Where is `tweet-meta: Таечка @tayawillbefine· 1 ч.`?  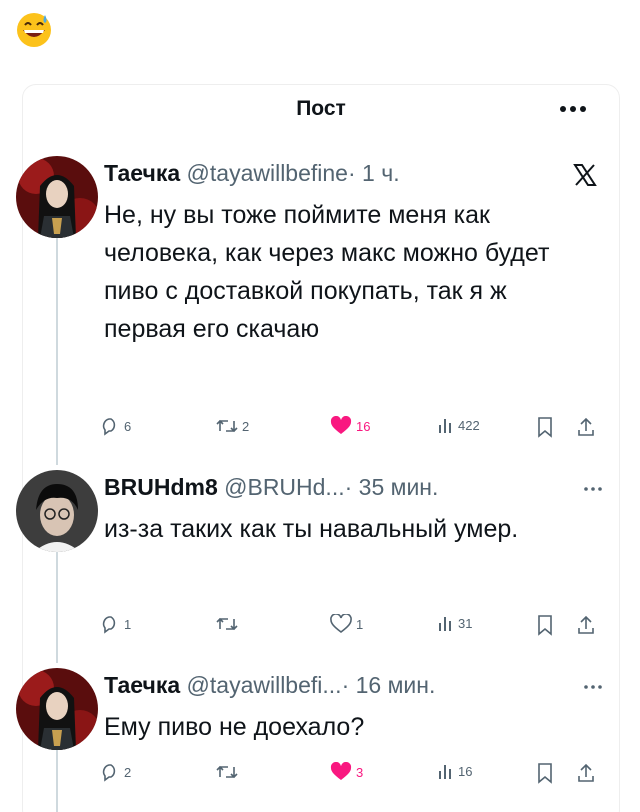
tweet-meta: Таечка @tayawillbefine· 1 ч. is located at coordinates (252, 173).